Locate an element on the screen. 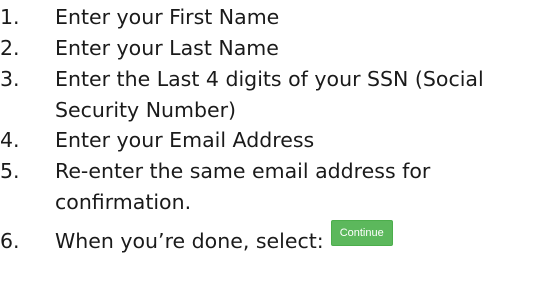  step-number: 4. is located at coordinates (10, 140).